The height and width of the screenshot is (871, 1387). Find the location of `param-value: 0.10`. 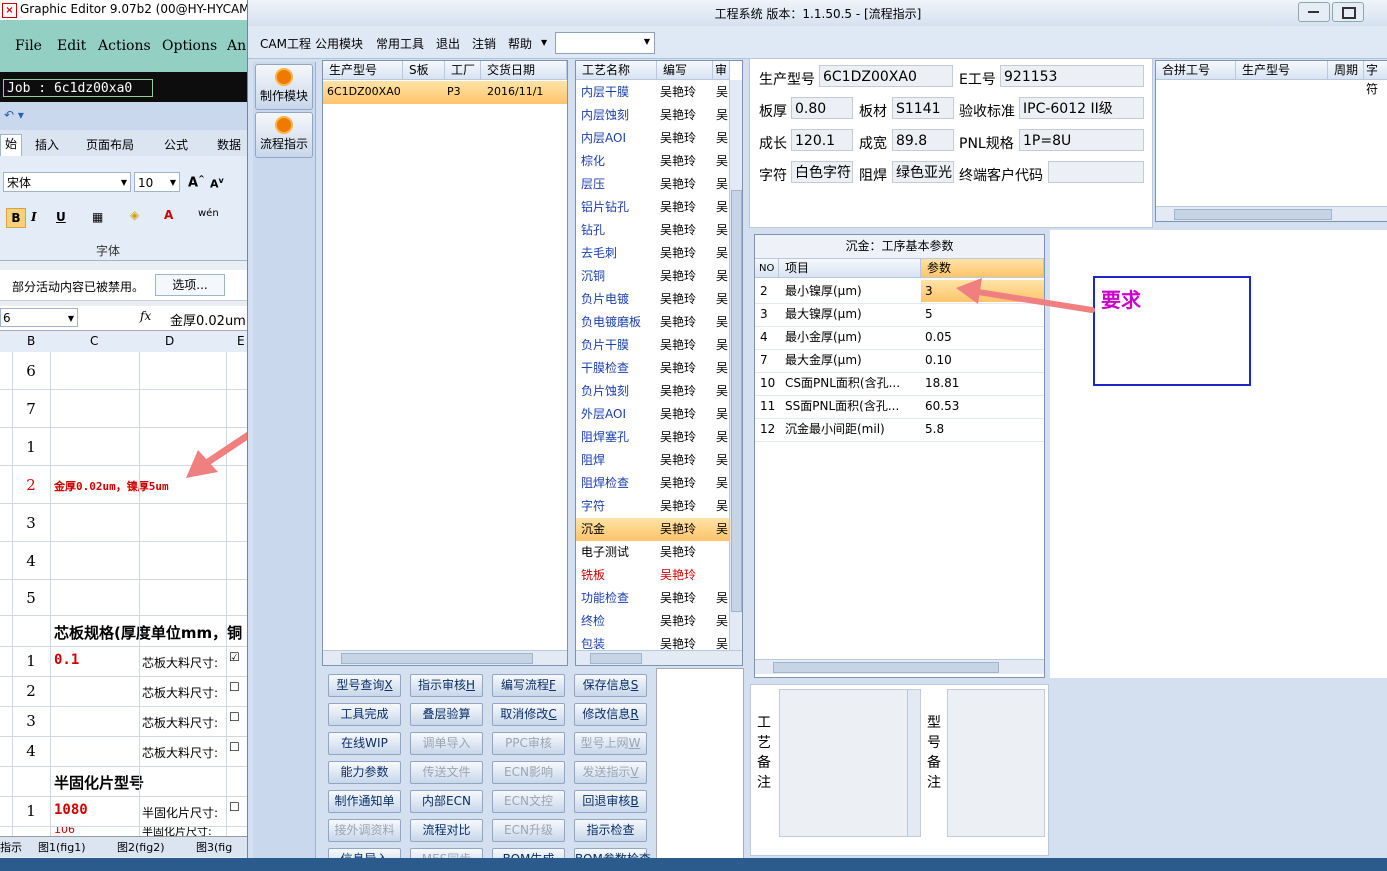

param-value: 0.10 is located at coordinates (984, 360).